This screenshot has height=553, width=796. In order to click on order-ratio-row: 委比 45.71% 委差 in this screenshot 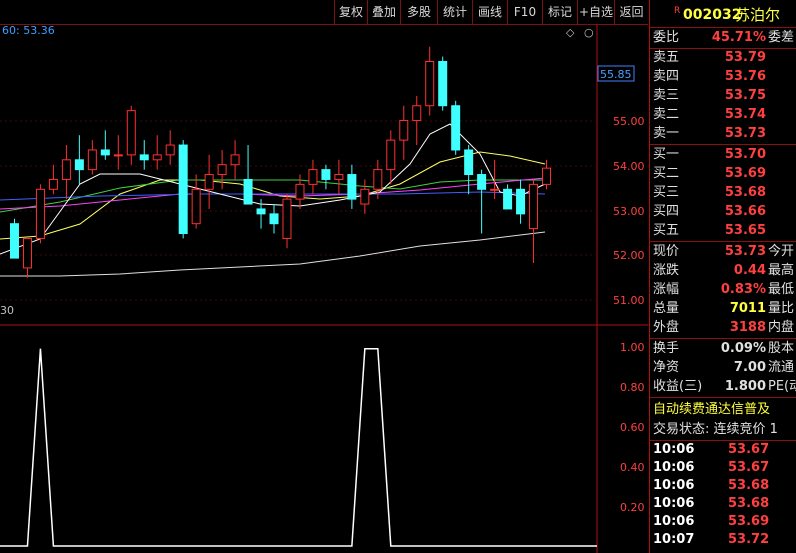, I will do `click(724, 37)`.